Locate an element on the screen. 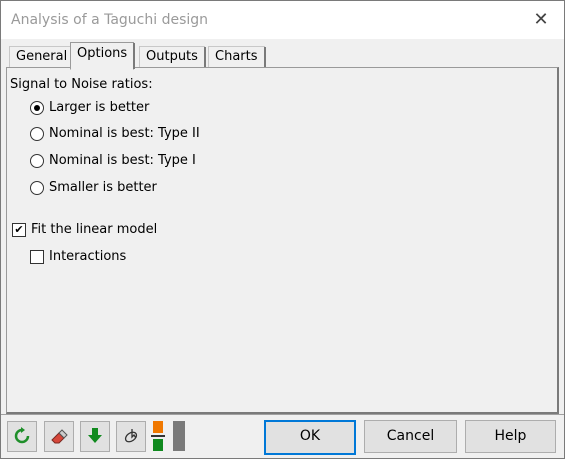 The width and height of the screenshot is (565, 459). window-title: Analysis of a Taguchi design is located at coordinates (110, 20).